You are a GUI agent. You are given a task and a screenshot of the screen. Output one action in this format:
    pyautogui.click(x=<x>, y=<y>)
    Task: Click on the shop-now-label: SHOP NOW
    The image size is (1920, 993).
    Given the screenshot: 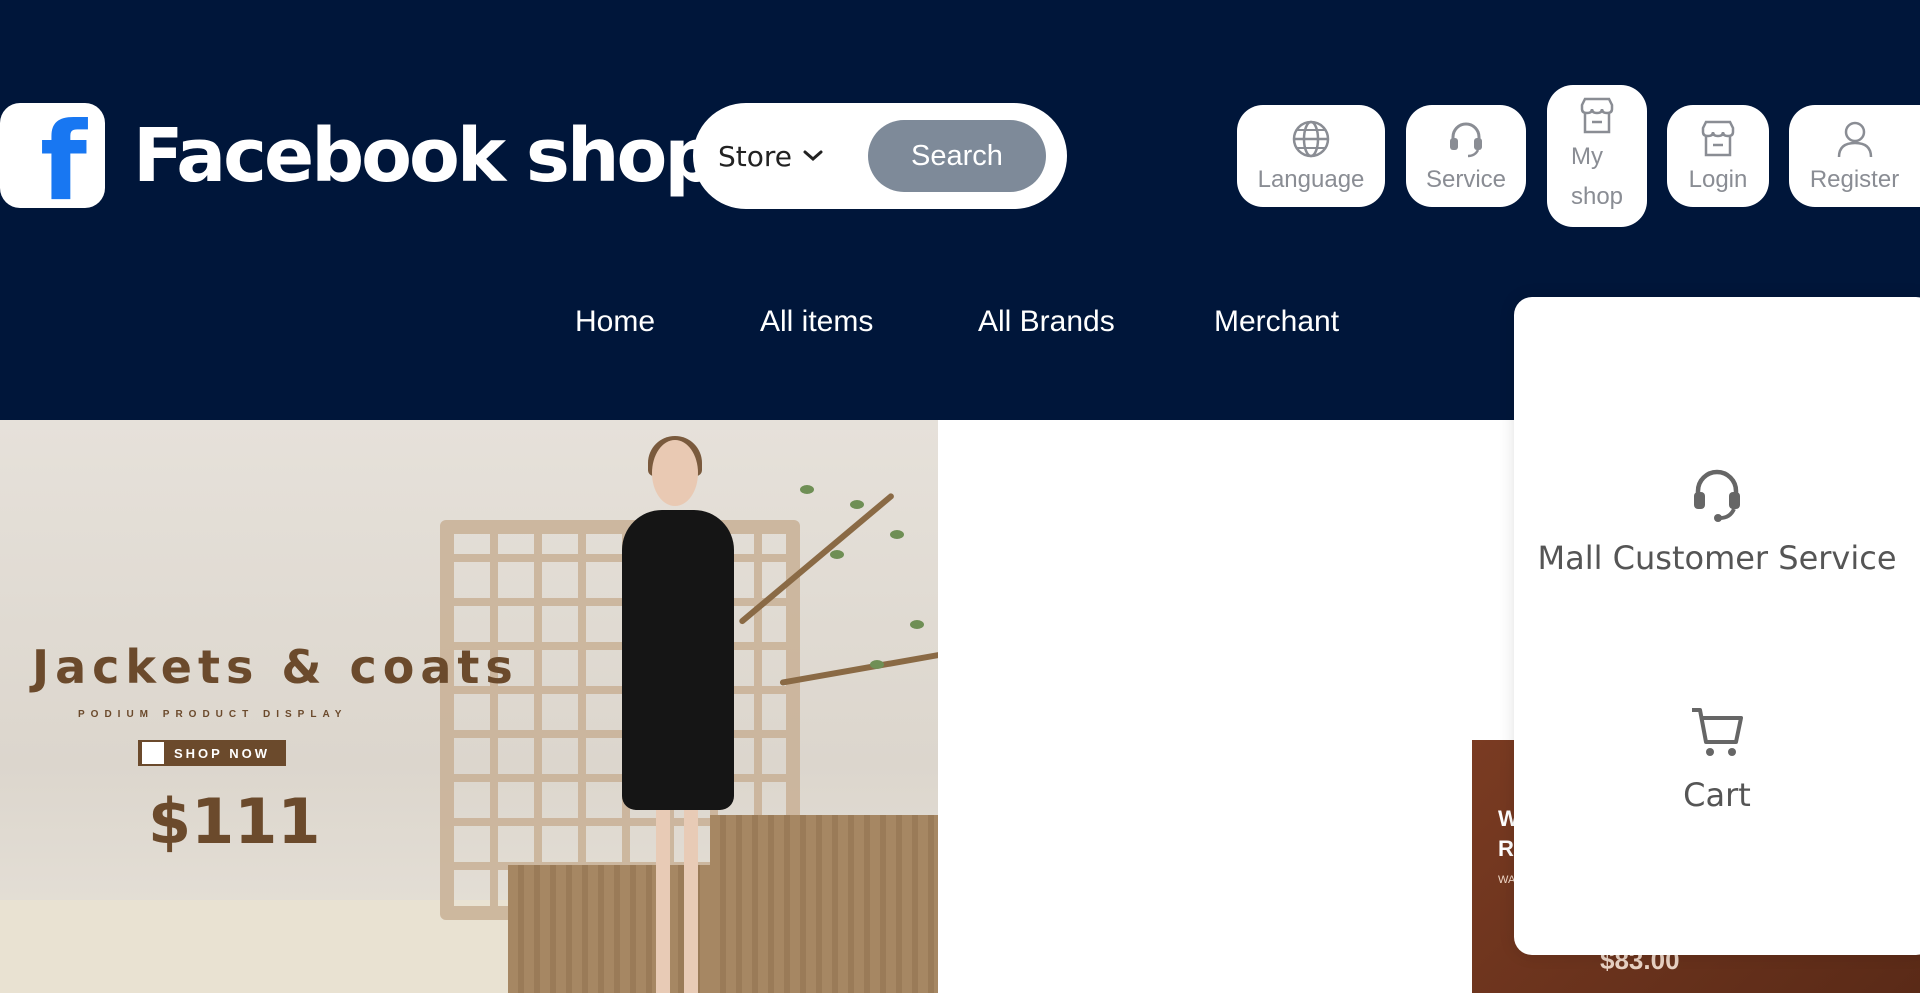 What is the action you would take?
    pyautogui.click(x=222, y=753)
    